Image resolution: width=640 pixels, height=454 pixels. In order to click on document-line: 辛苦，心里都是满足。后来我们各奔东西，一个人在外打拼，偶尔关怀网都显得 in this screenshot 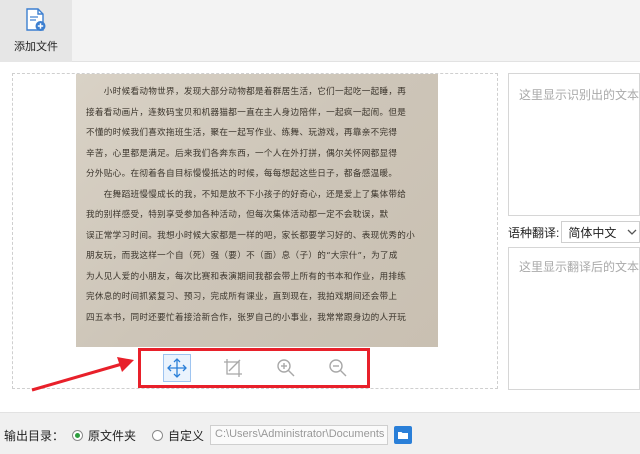, I will do `click(242, 153)`.